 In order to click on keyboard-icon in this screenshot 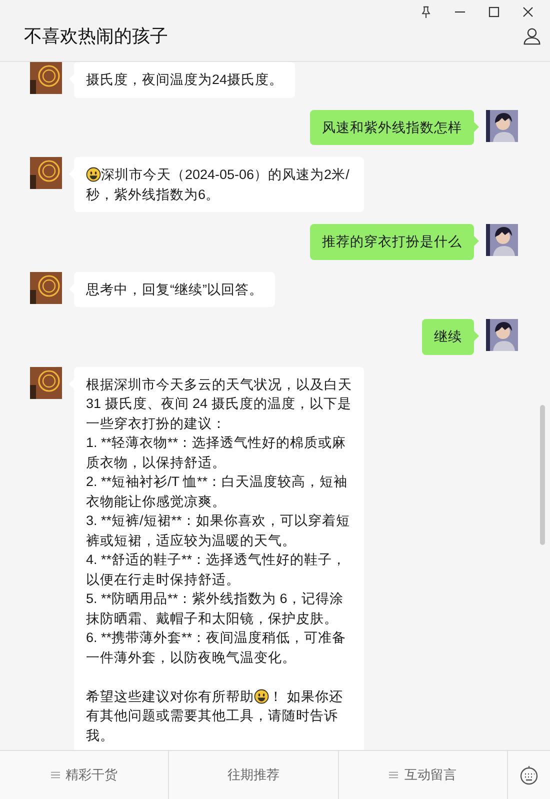, I will do `click(528, 775)`.